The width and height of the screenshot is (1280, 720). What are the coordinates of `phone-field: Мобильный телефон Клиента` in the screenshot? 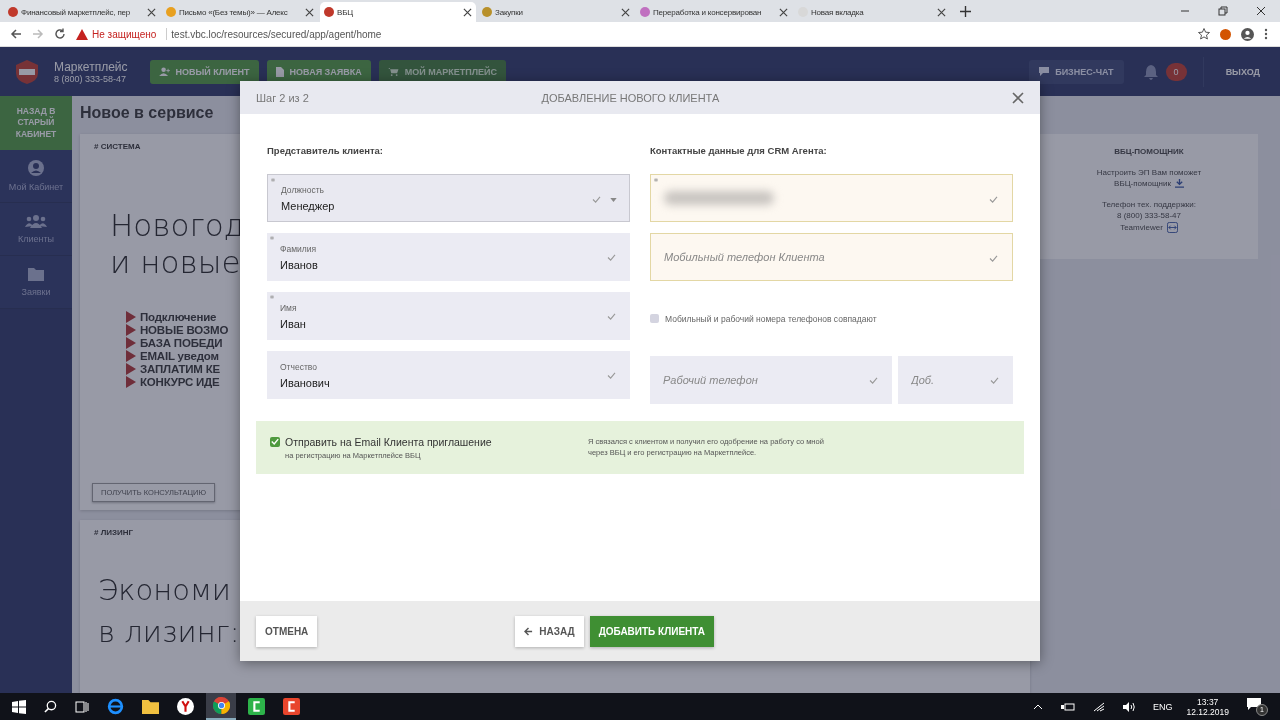 It's located at (831, 257).